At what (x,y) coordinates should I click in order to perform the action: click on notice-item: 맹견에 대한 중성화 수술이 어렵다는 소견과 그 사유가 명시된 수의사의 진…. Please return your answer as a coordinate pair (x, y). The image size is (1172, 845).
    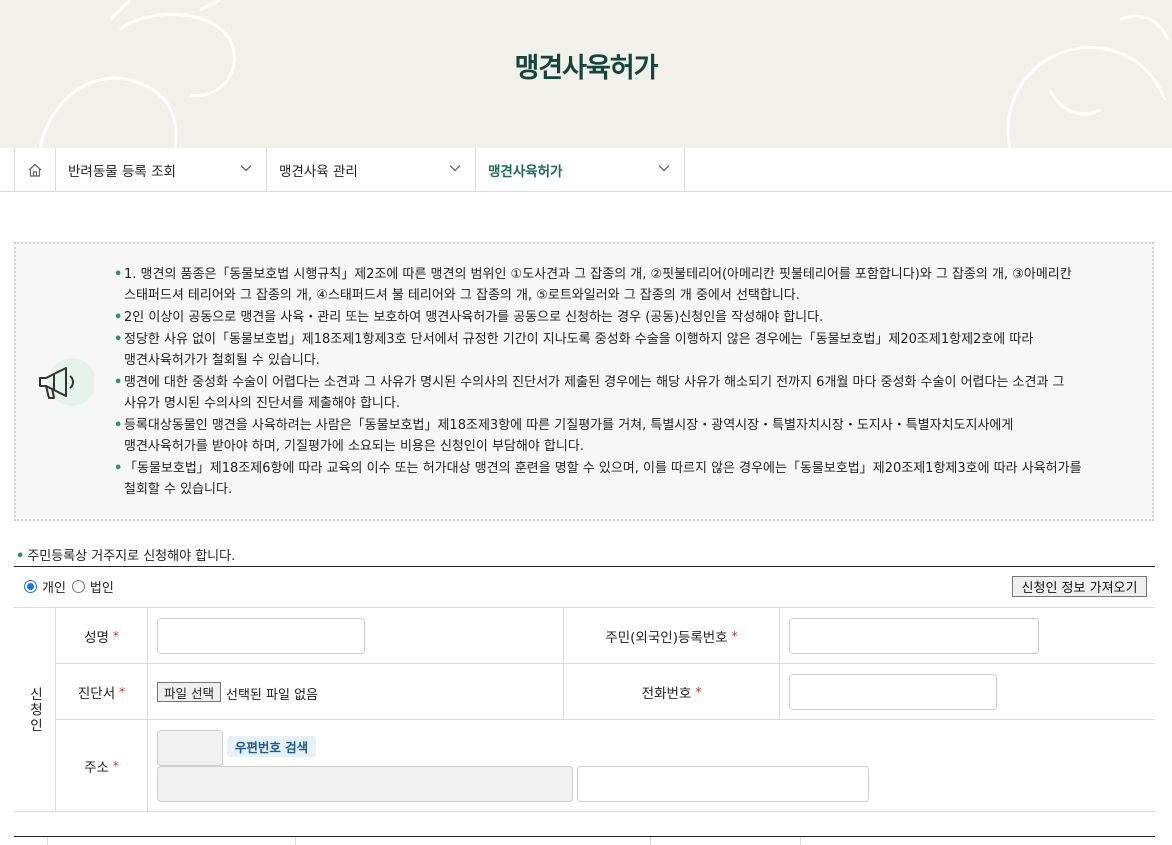
    Looking at the image, I should click on (619, 393).